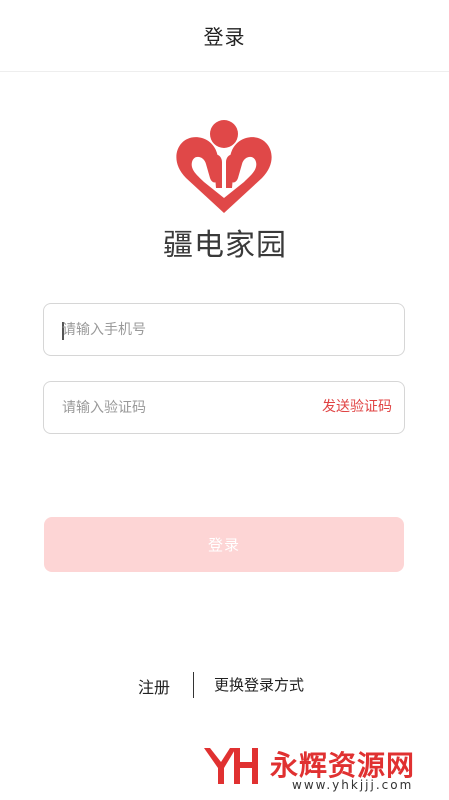  I want to click on login-button: 登录, so click(224, 544).